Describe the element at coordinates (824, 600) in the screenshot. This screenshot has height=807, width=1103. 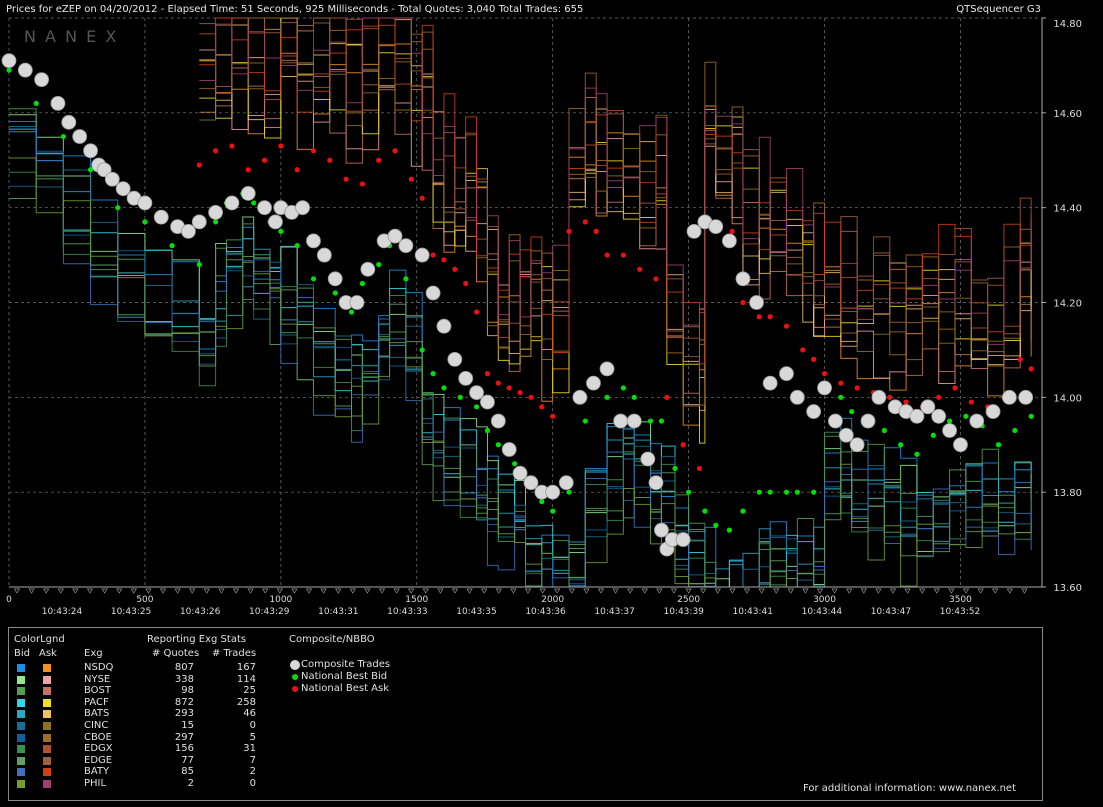
I see `x-tick-label: 3000` at that location.